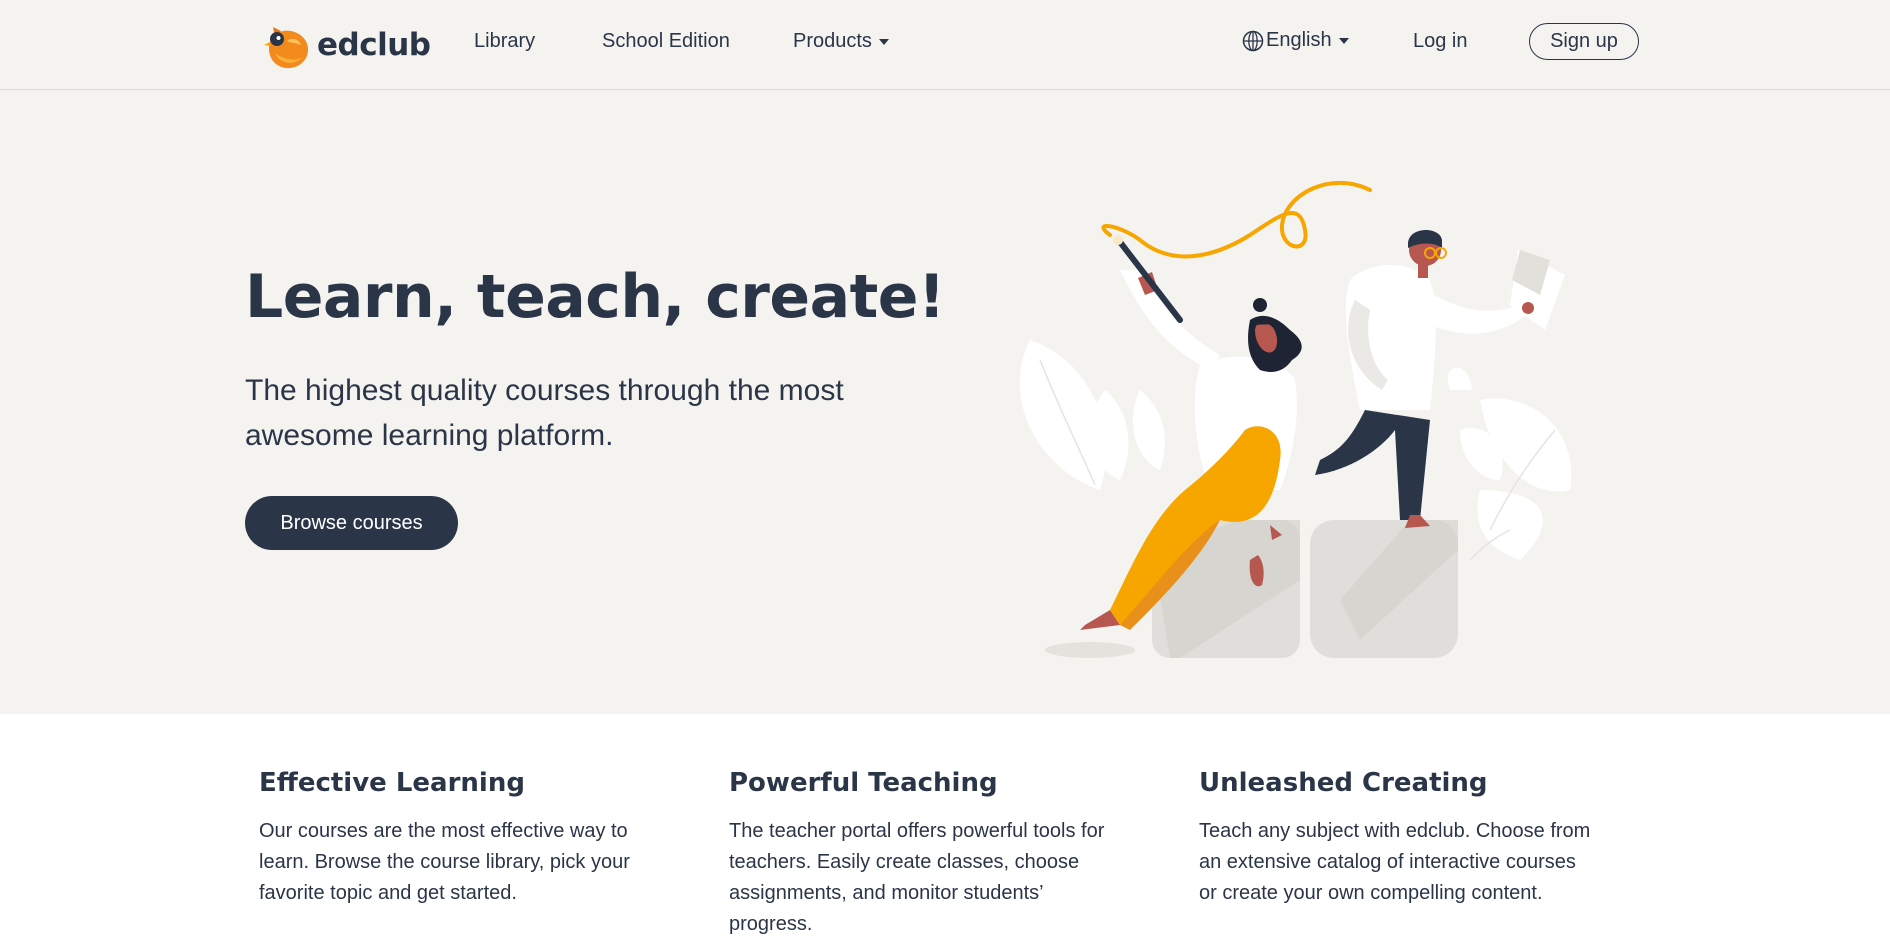  What do you see at coordinates (832, 41) in the screenshot?
I see `nav-products-label: Products` at bounding box center [832, 41].